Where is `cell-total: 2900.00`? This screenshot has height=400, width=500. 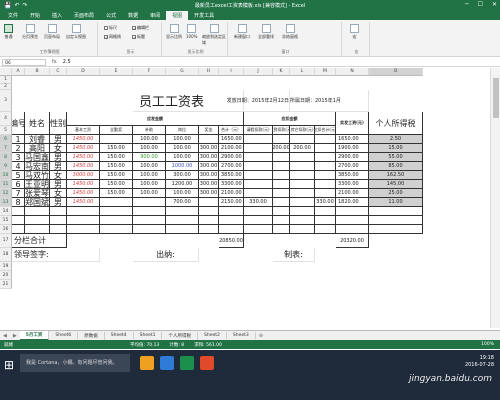
cell-total: 2900.00 is located at coordinates (231, 157).